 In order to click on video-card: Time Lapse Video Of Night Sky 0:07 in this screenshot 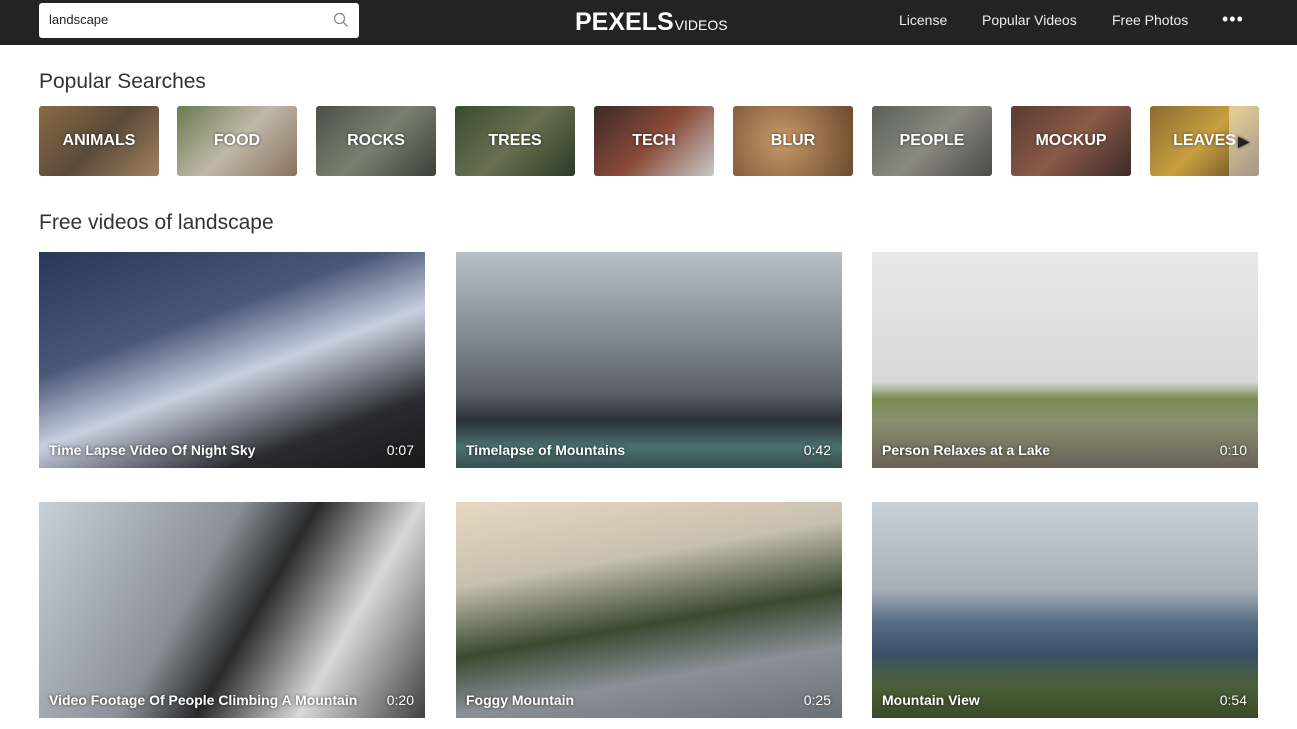, I will do `click(232, 360)`.